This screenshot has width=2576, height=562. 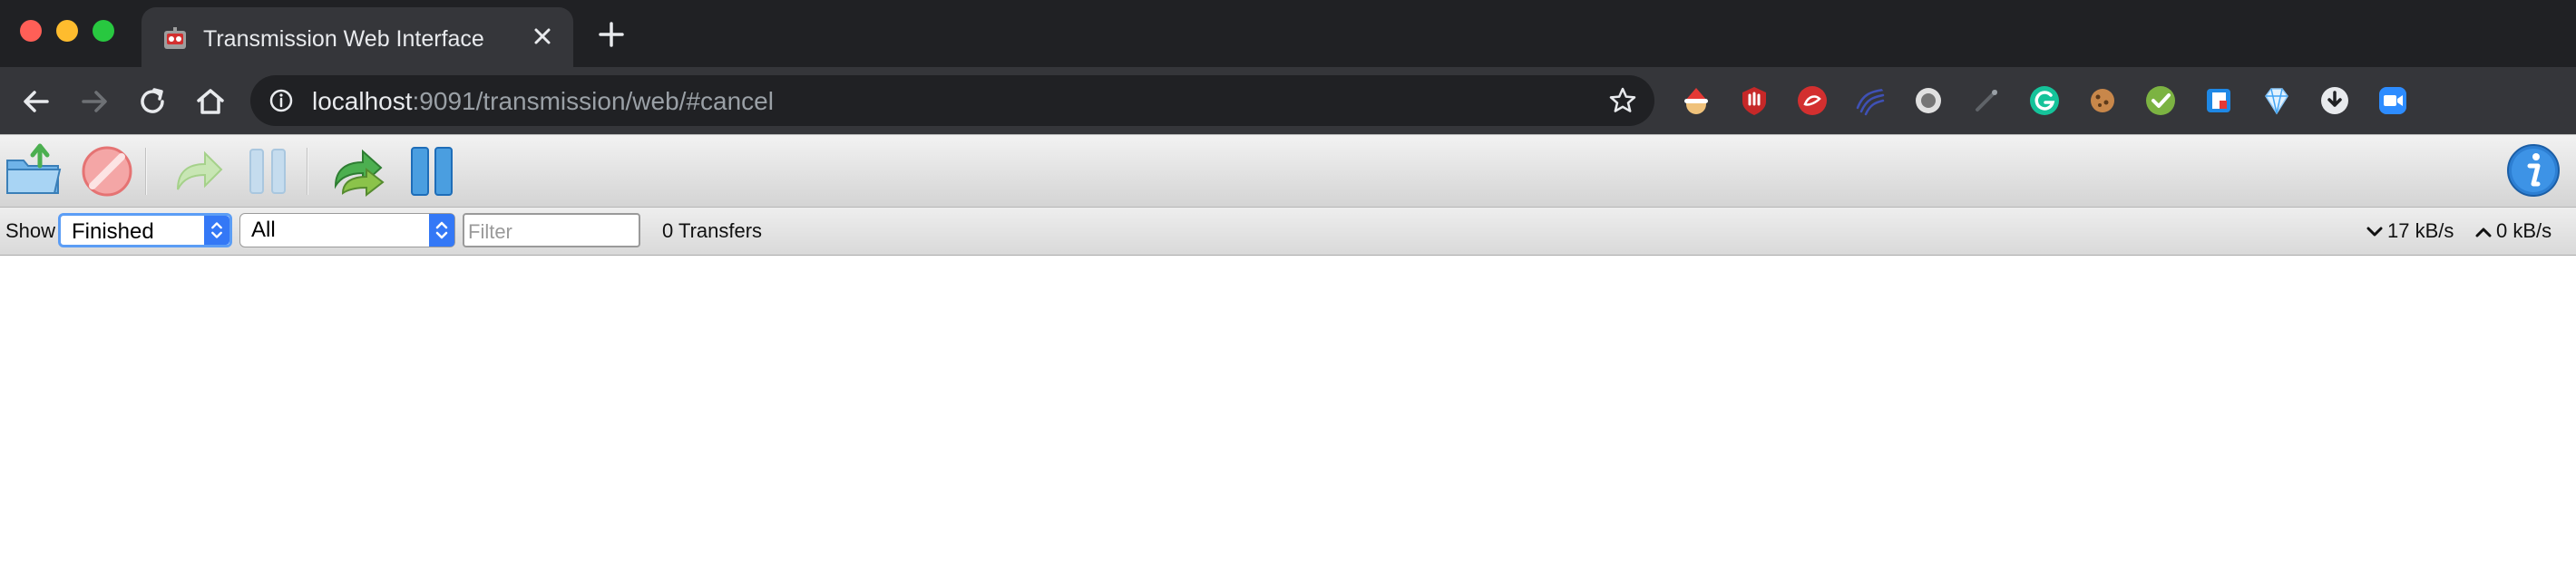 I want to click on reload-icon, so click(x=152, y=101).